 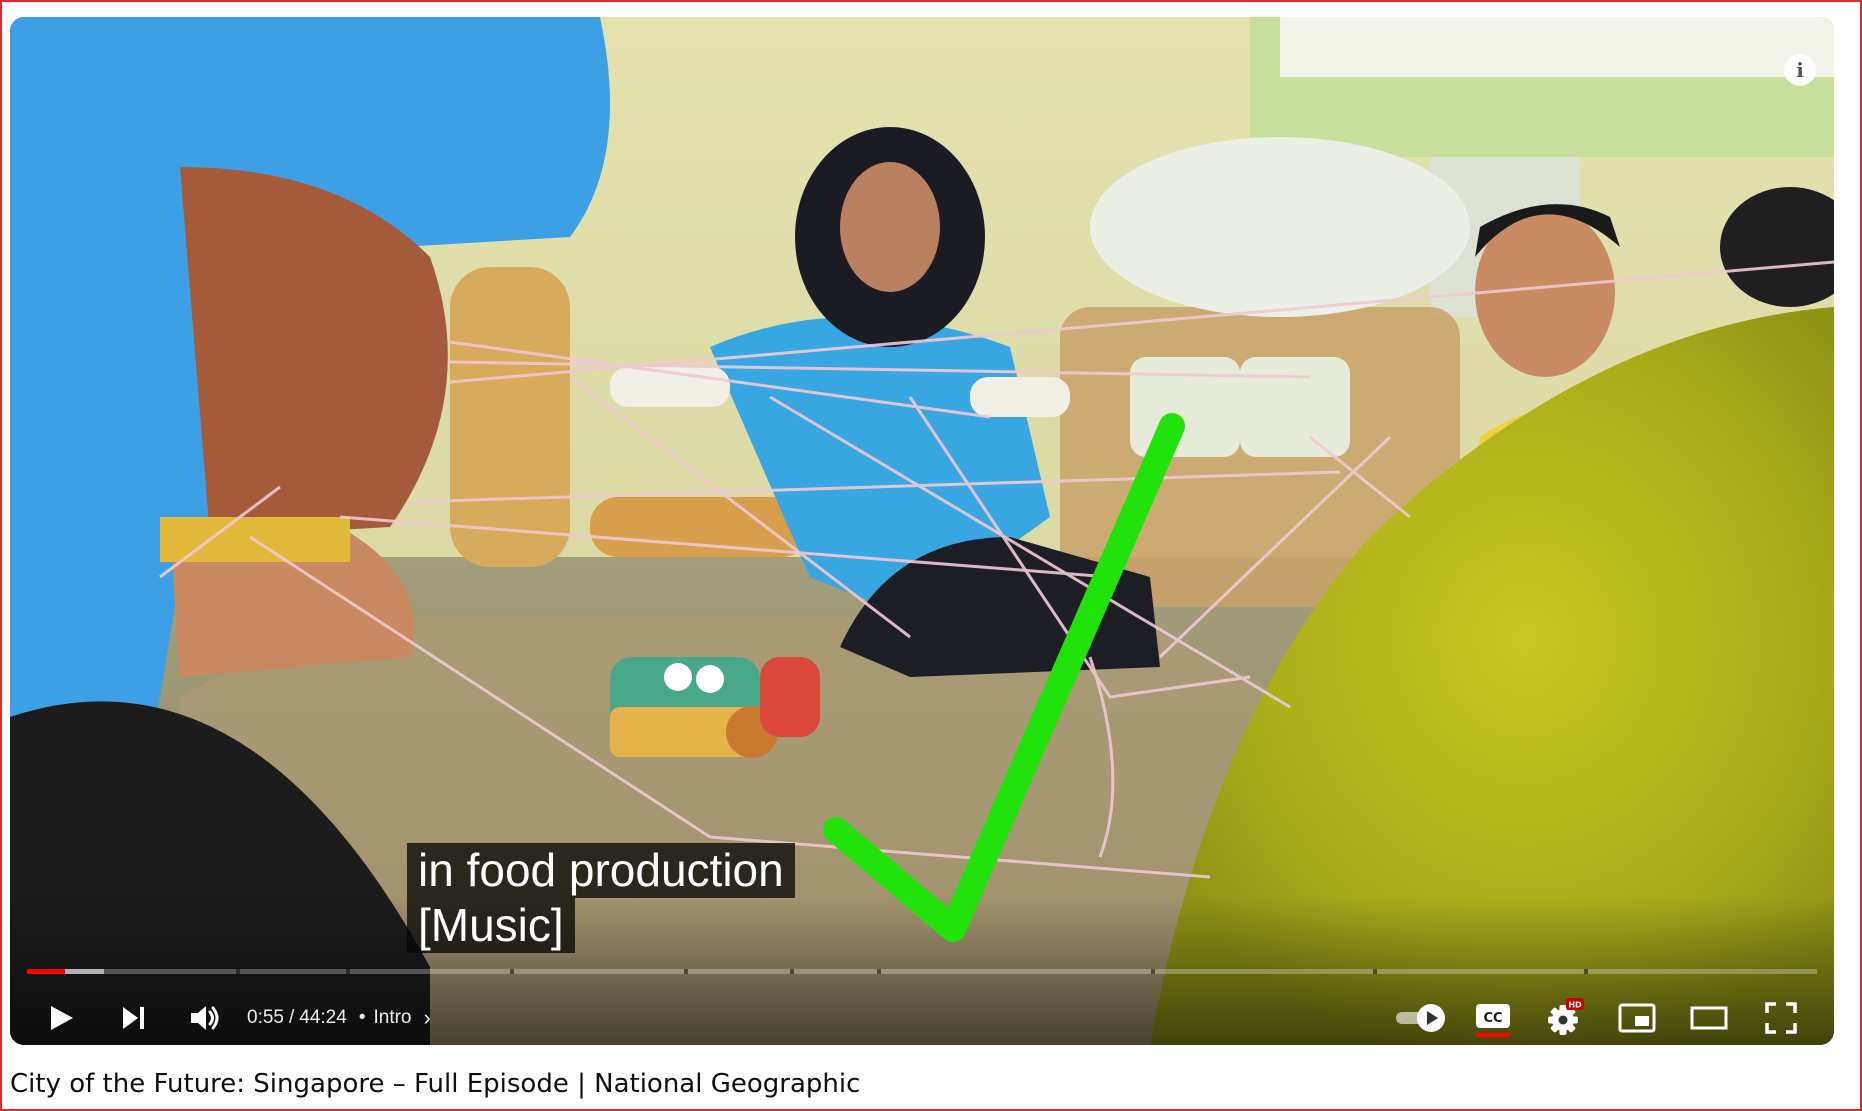 I want to click on gear-icon: HD, so click(x=1566, y=1016).